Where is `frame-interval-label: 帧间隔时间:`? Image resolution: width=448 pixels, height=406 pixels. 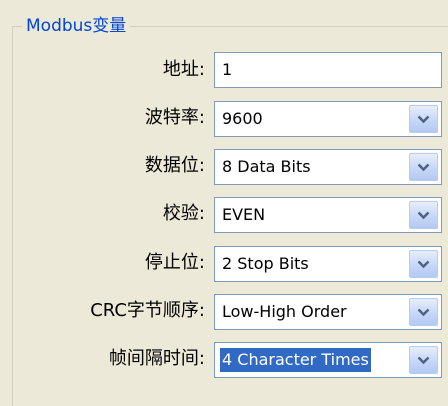 frame-interval-label: 帧间隔时间: is located at coordinates (156, 358).